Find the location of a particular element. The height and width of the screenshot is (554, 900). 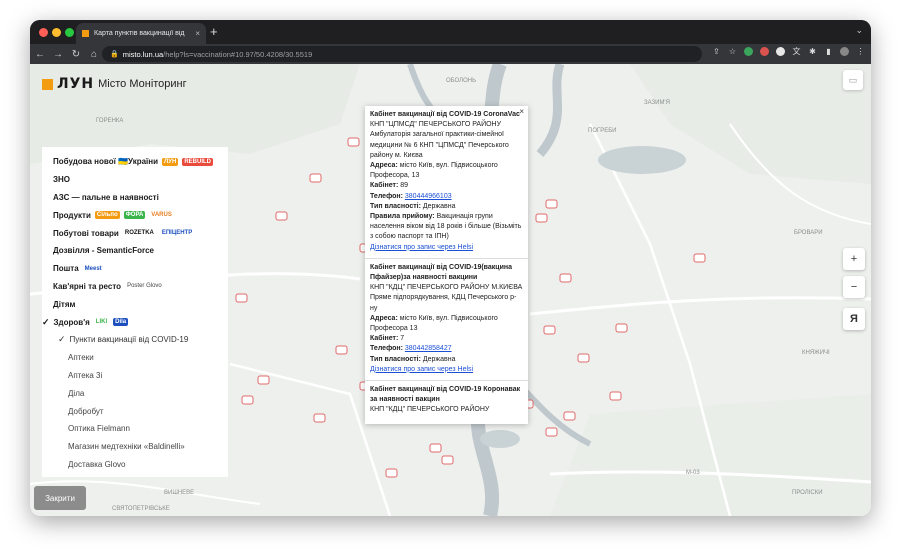

menu-subitem-pharmacy-3i: Аптека 3і is located at coordinates (135, 376).